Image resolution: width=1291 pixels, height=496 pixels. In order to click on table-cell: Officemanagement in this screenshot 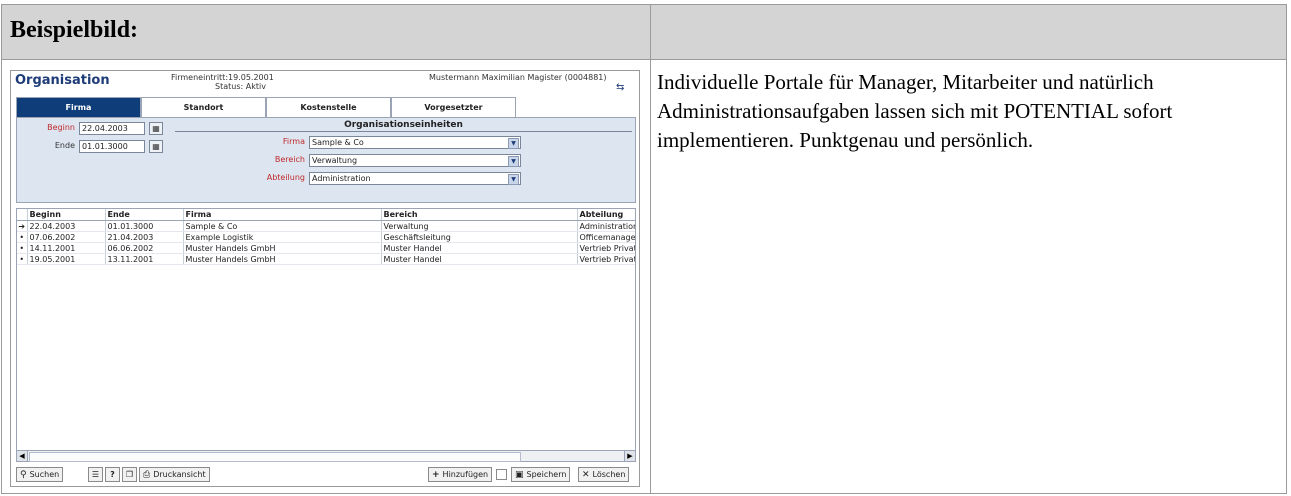, I will do `click(606, 237)`.